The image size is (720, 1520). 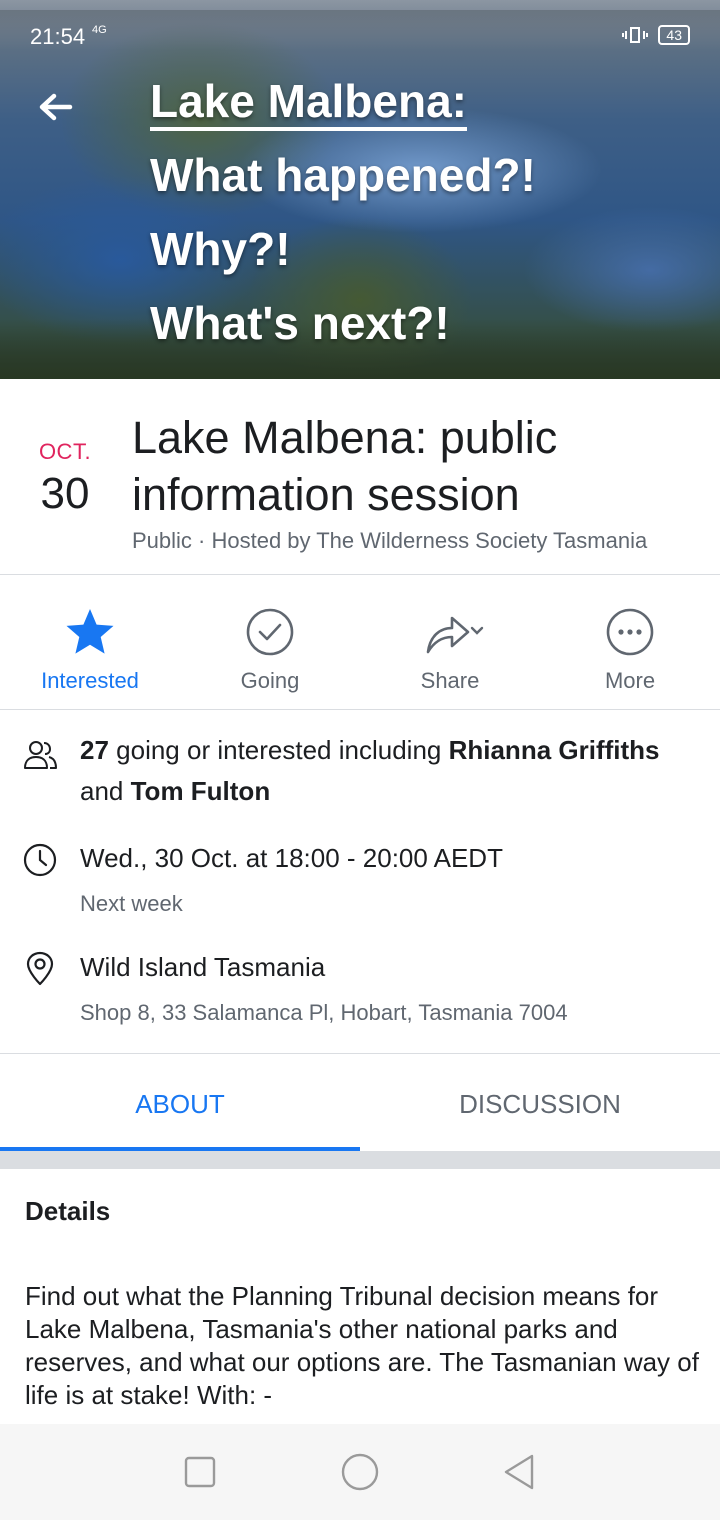 What do you see at coordinates (554, 750) in the screenshot?
I see `attendee-1: Rhianna Griffiths` at bounding box center [554, 750].